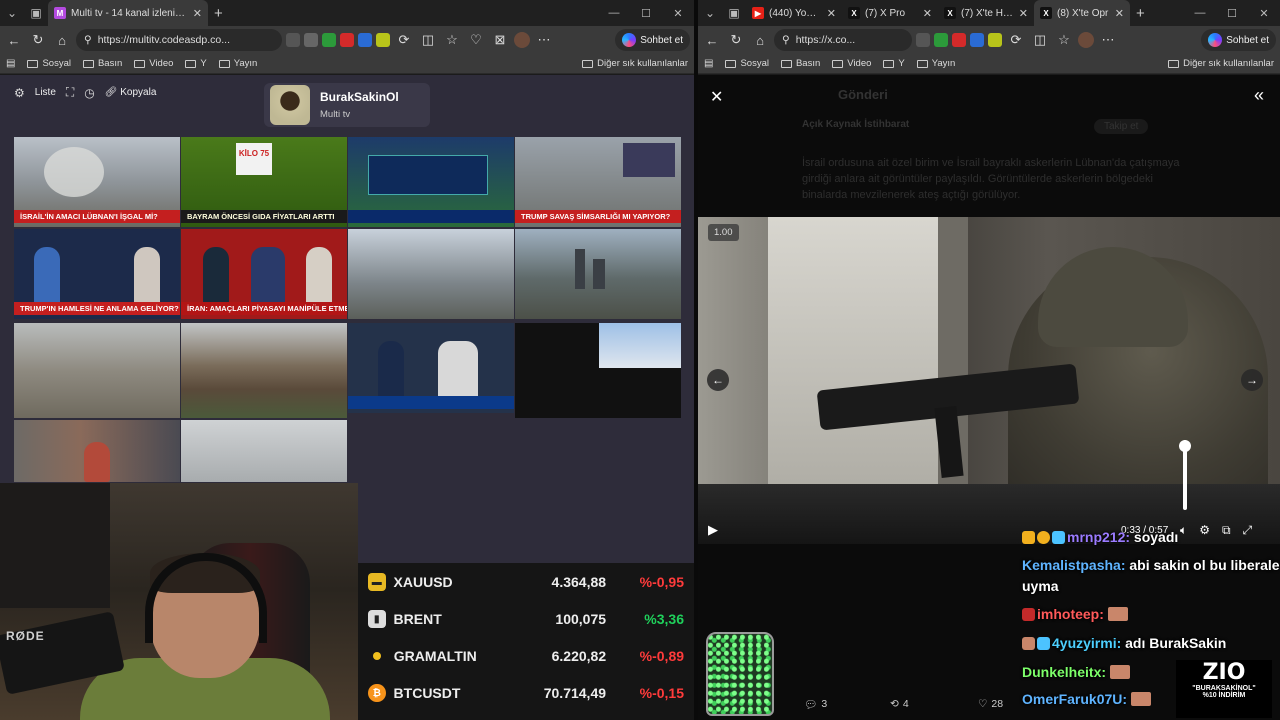 The width and height of the screenshot is (1280, 720). Describe the element at coordinates (500, 40) in the screenshot. I see `screenshot-icon: ⊠` at that location.